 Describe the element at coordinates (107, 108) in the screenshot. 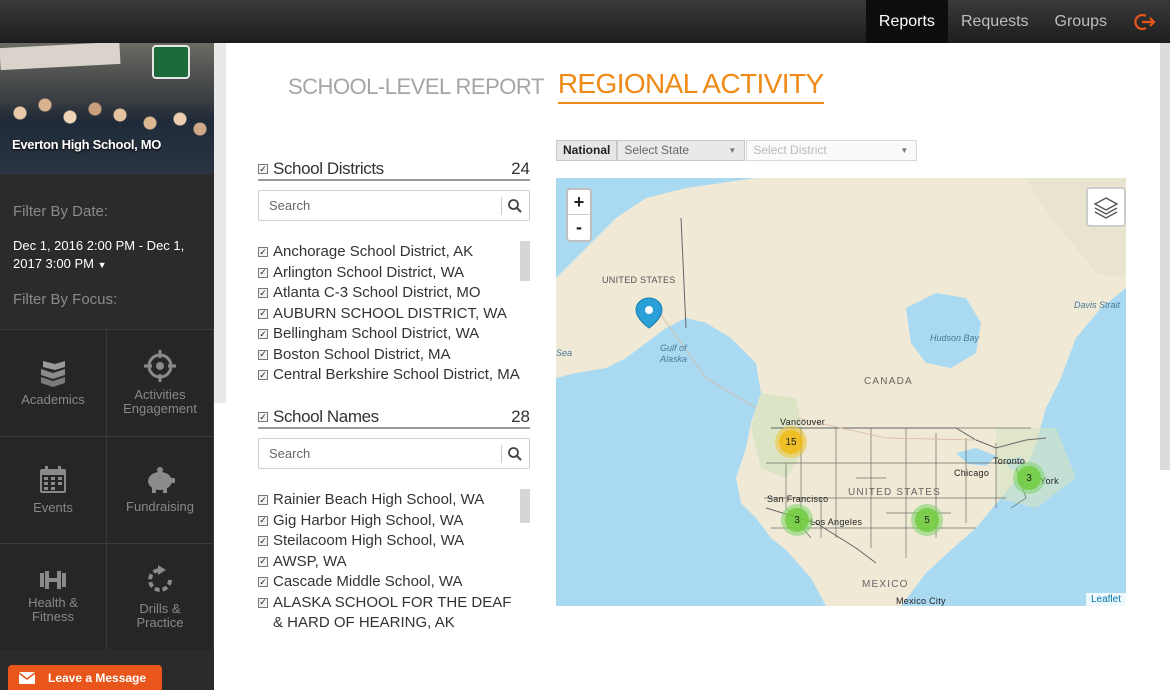

I see `school-photo: Everton High School, MO` at that location.